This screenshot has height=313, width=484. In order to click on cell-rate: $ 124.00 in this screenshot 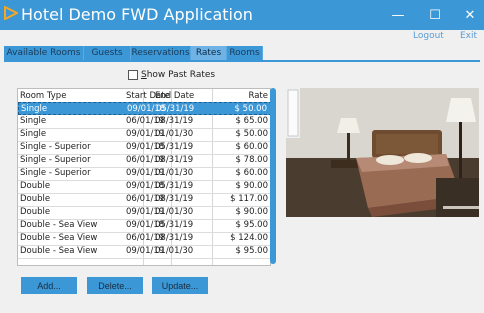, I will do `click(249, 238)`.